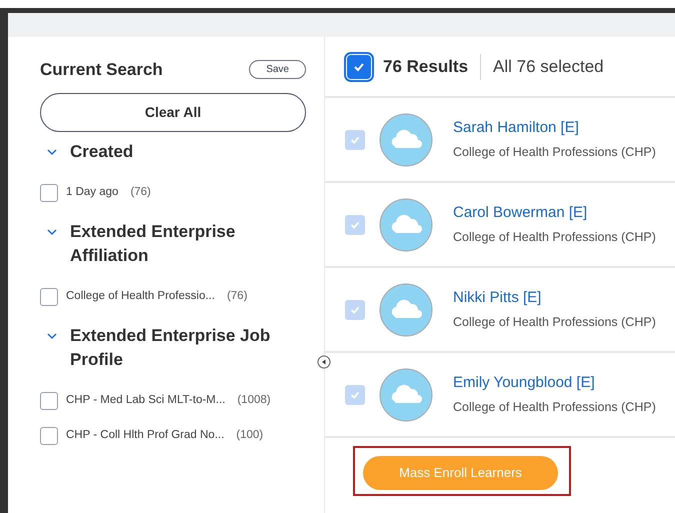 Image resolution: width=675 pixels, height=513 pixels. What do you see at coordinates (250, 435) in the screenshot?
I see `filter-count: (100)` at bounding box center [250, 435].